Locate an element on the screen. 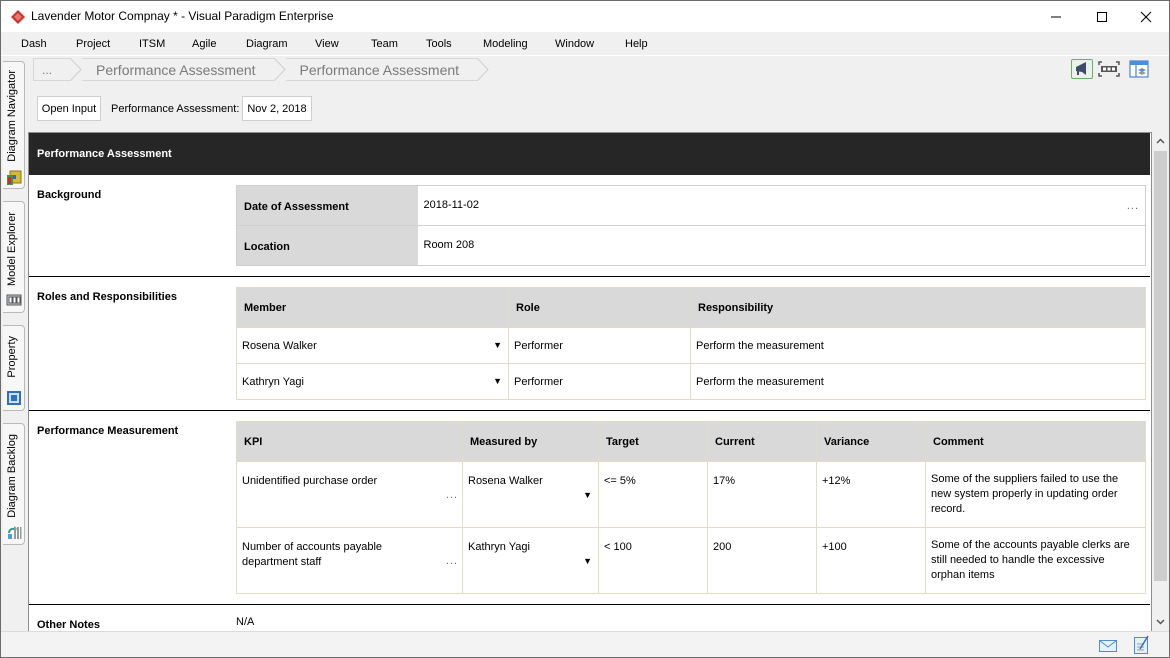 The image size is (1170, 658). dock-tab-diagram-navigator: Diagram Navigator is located at coordinates (14, 125).